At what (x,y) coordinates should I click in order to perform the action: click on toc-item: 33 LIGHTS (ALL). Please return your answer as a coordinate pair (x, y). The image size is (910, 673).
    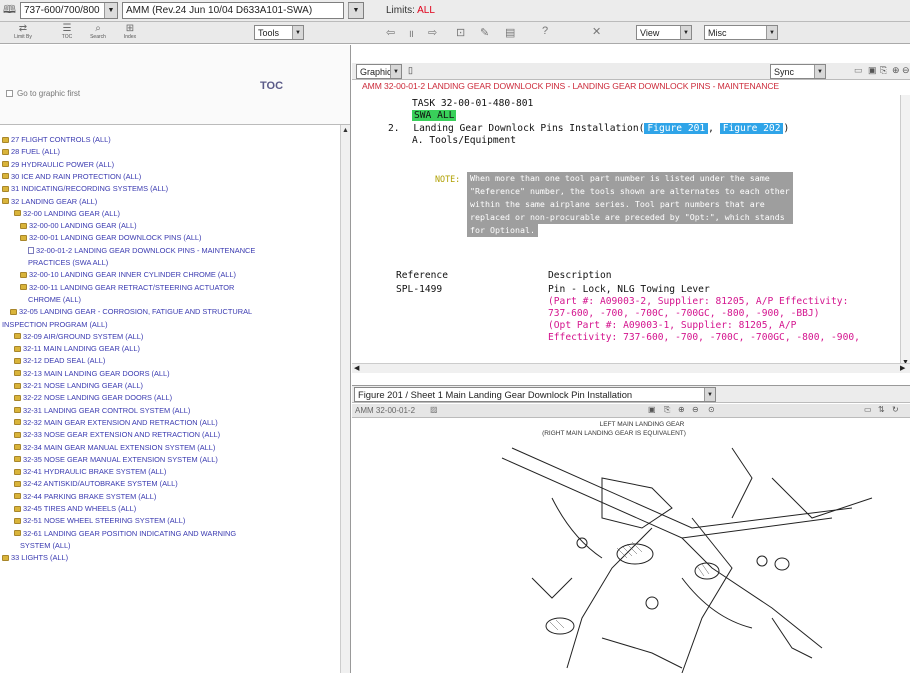
    Looking at the image, I should click on (35, 557).